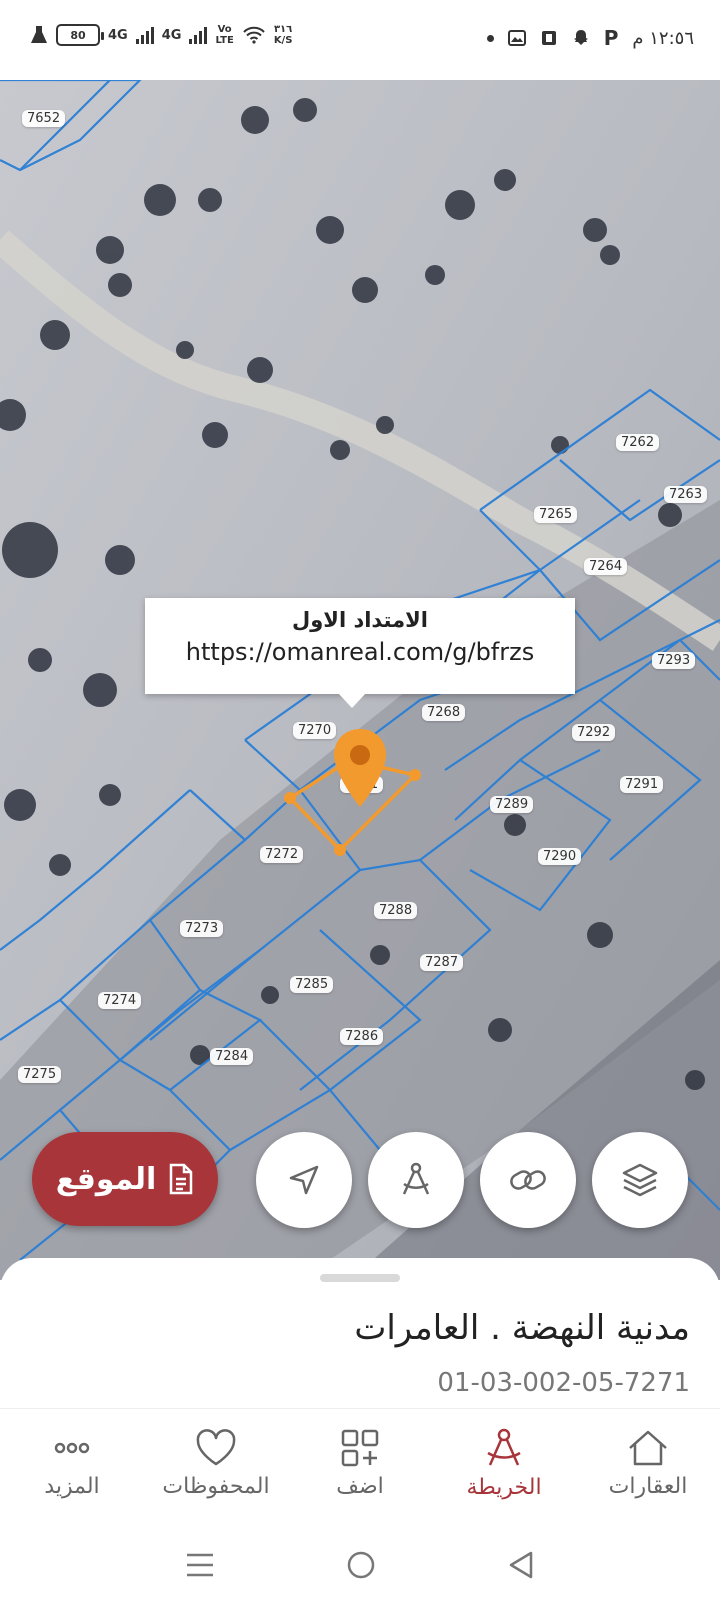  What do you see at coordinates (202, 928) in the screenshot?
I see `parcel-label: 7273` at bounding box center [202, 928].